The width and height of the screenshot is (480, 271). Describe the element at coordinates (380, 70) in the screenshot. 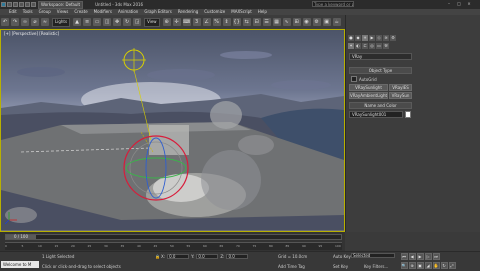

I see `object-type-header: Object Type` at that location.